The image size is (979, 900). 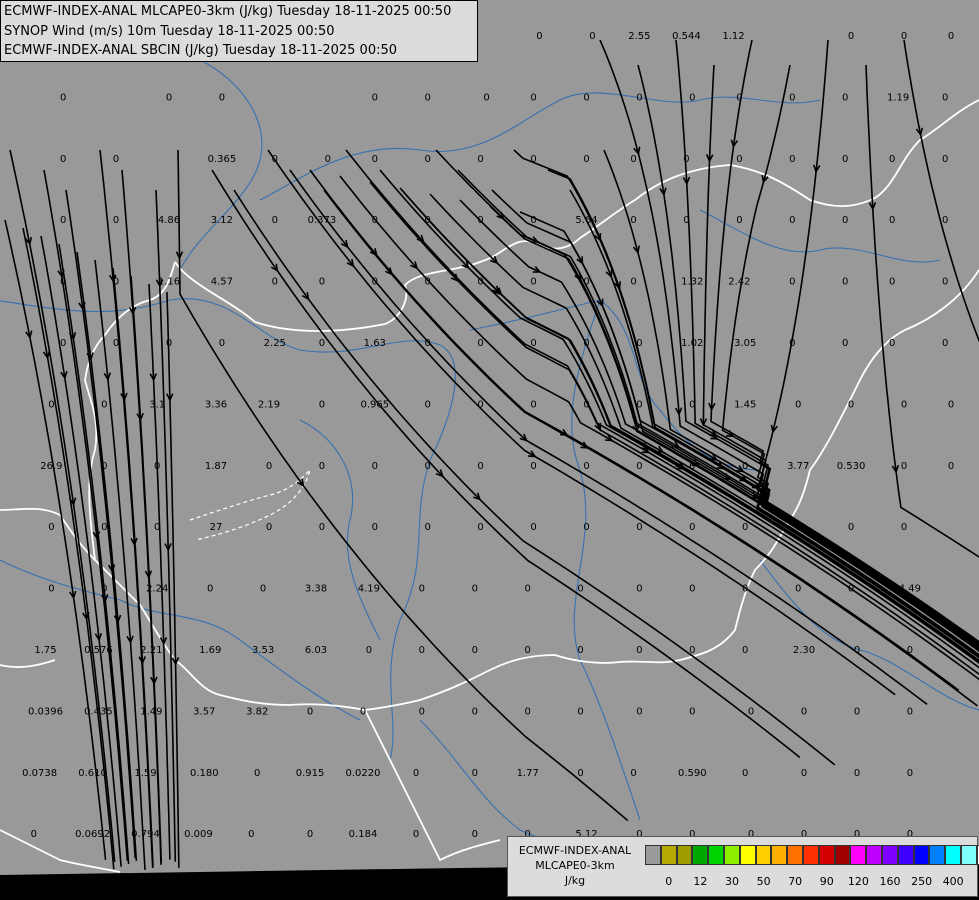 I want to click on map-value-label: 1.19, so click(x=898, y=97).